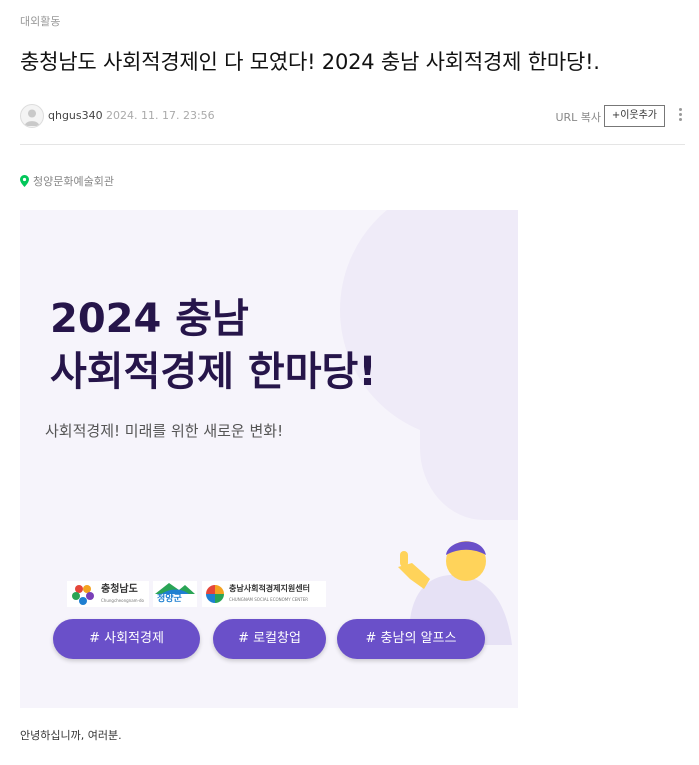 Image resolution: width=699 pixels, height=765 pixels. What do you see at coordinates (269, 599) in the screenshot?
I see `logo-center-en: CHUNGNAM SOCIAL ECONOMY CENTER` at bounding box center [269, 599].